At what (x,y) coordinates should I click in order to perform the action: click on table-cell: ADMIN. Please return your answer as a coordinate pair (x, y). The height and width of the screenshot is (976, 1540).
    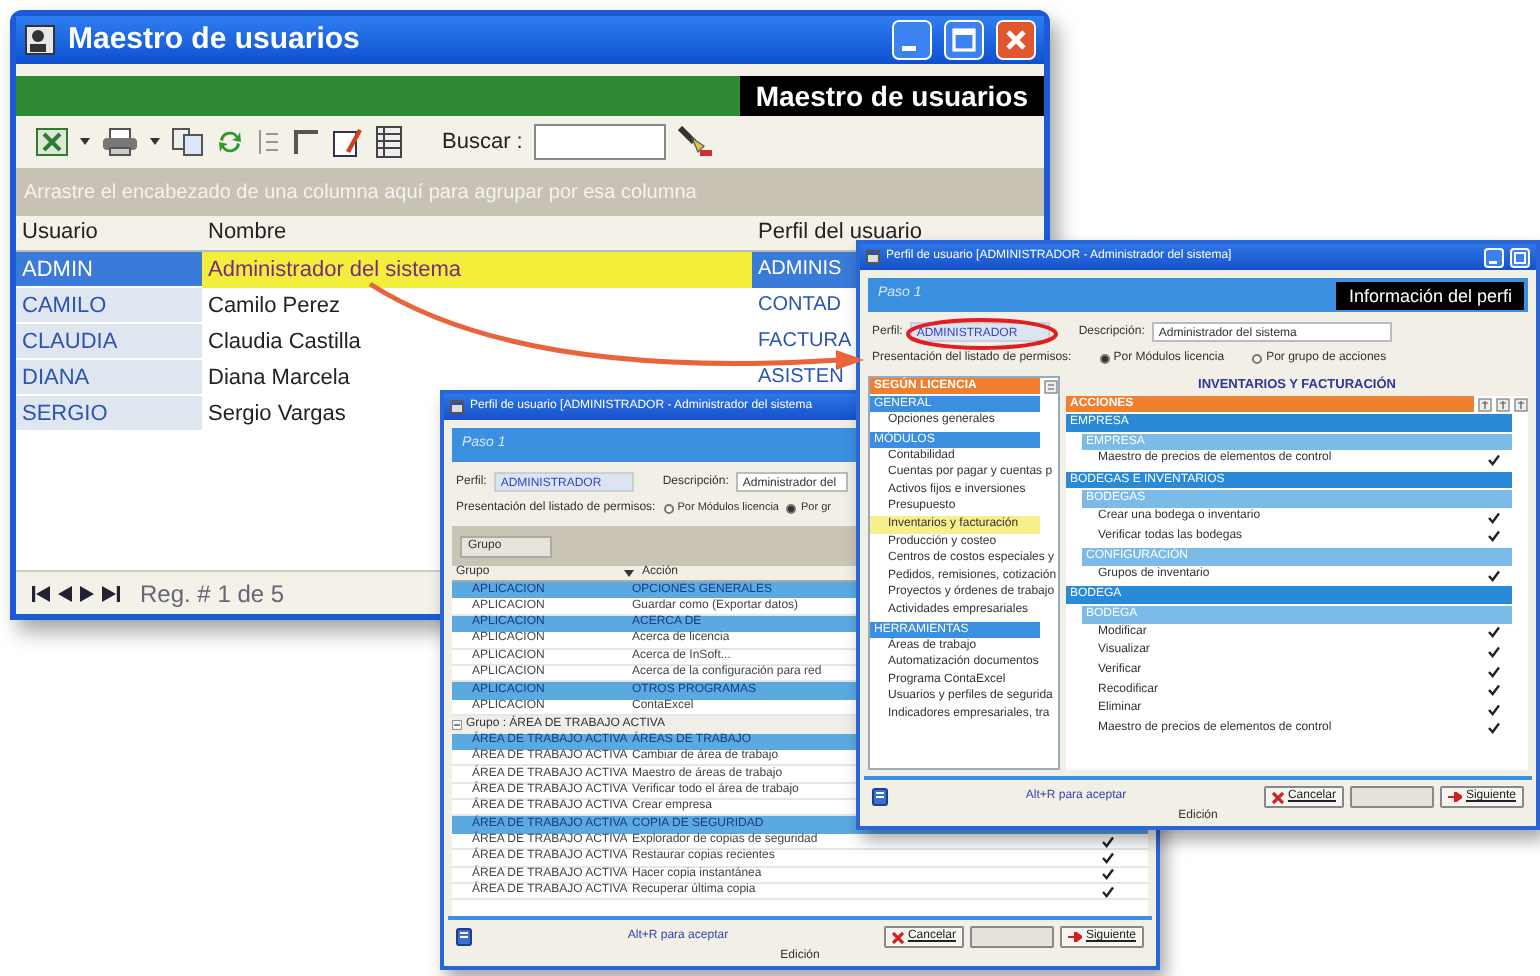
    Looking at the image, I should click on (109, 270).